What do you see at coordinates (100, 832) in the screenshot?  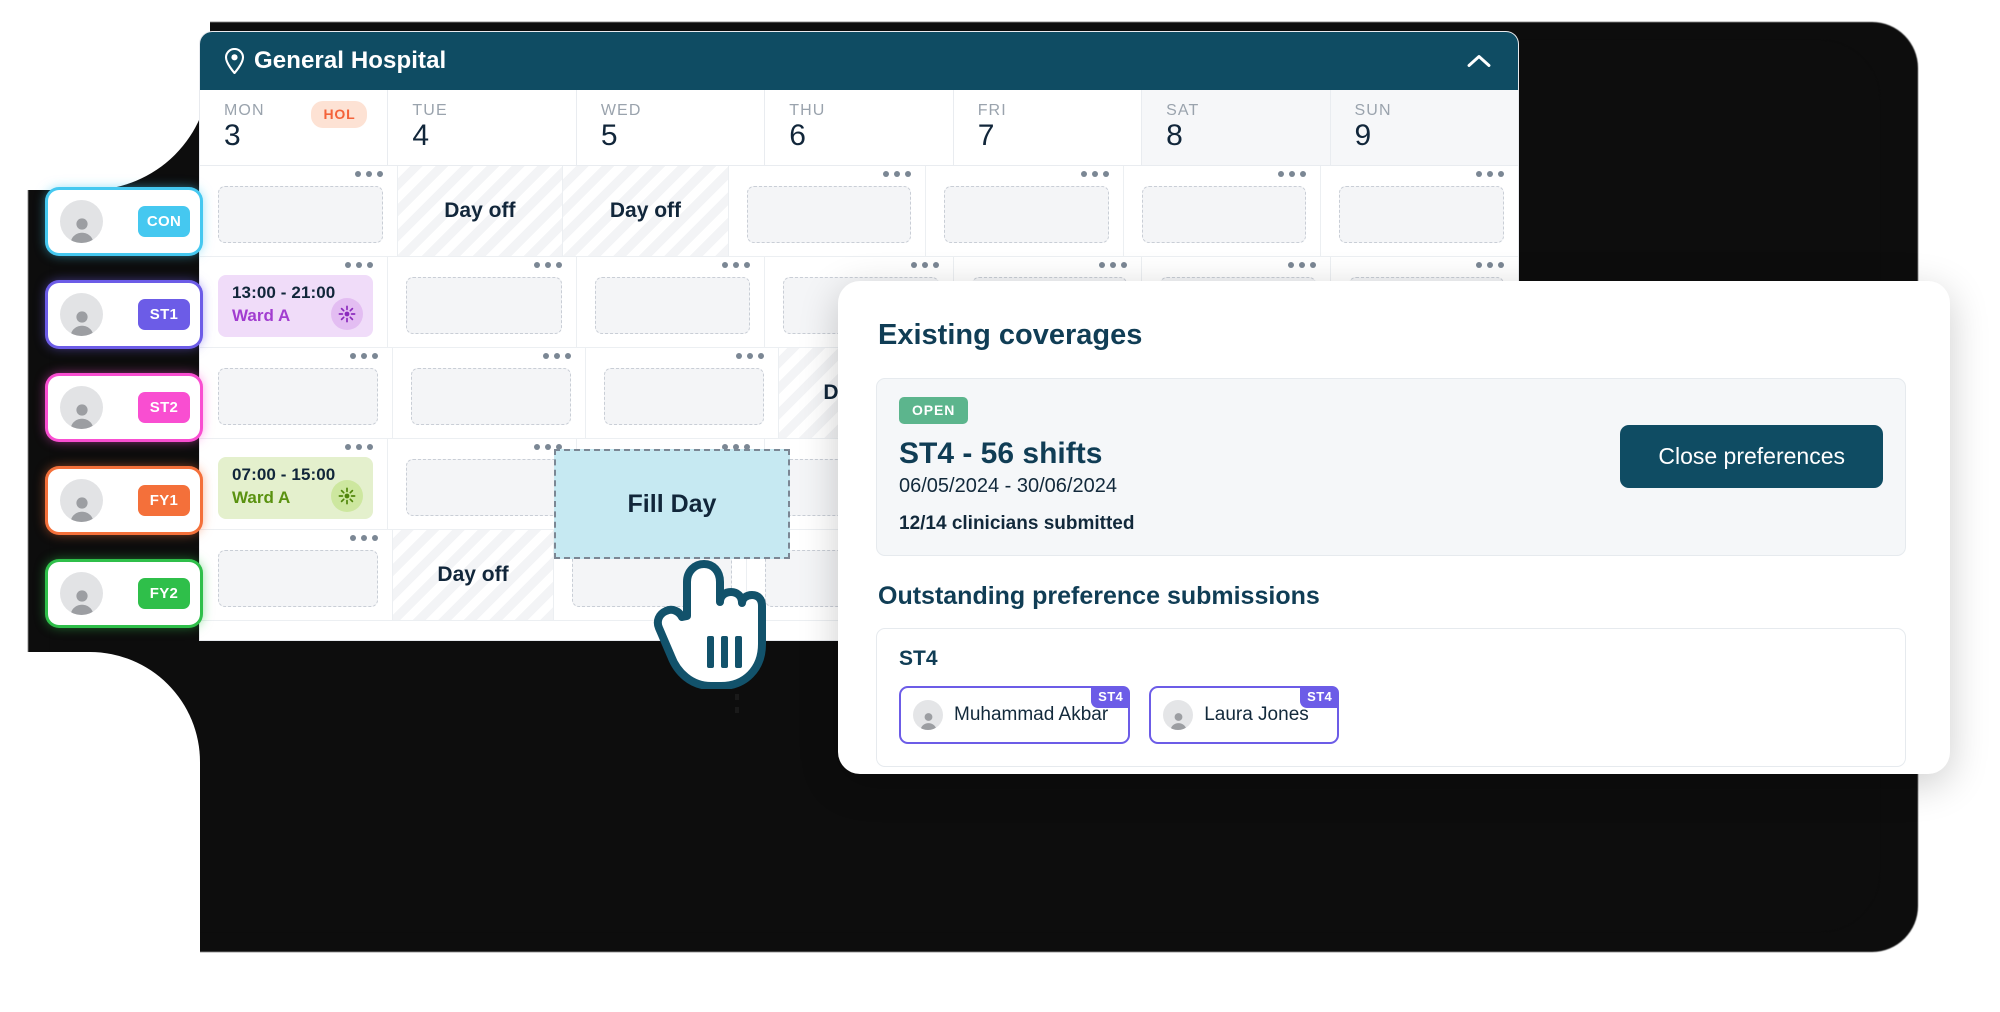 I see `backdrop-cutout-bottom-left` at bounding box center [100, 832].